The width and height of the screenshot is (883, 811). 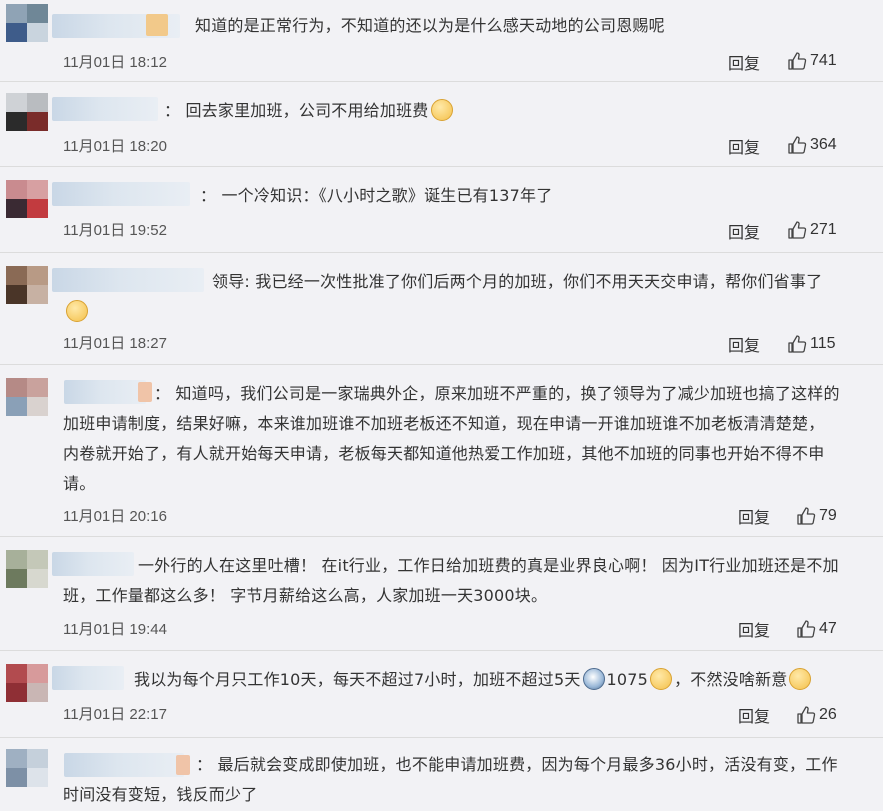 What do you see at coordinates (309, 111) in the screenshot?
I see `comment-text: ： 回去家里加班，公司不用给加班费` at bounding box center [309, 111].